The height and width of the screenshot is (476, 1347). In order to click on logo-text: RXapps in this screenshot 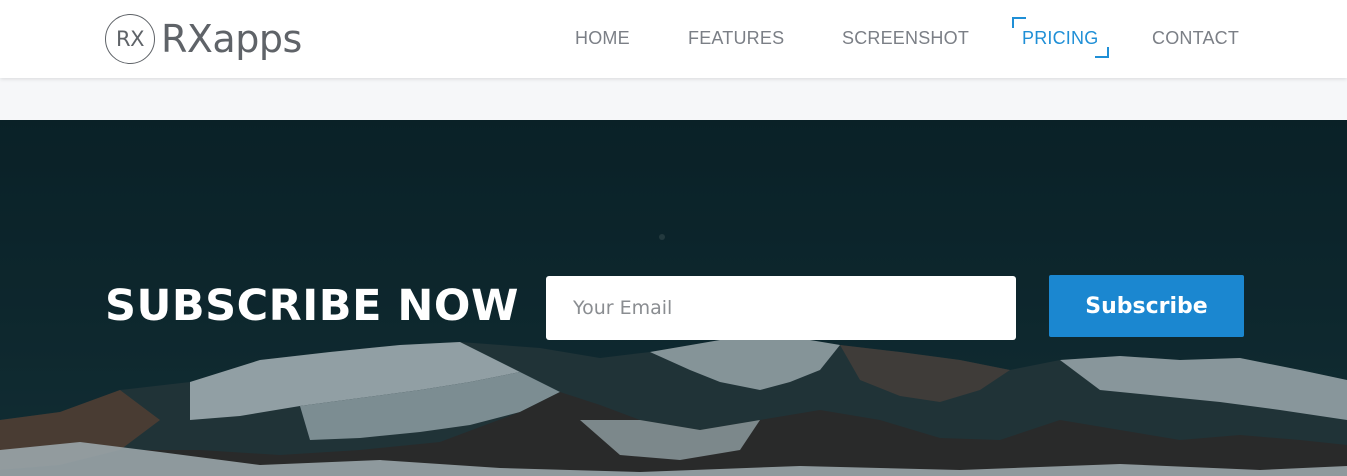, I will do `click(231, 39)`.